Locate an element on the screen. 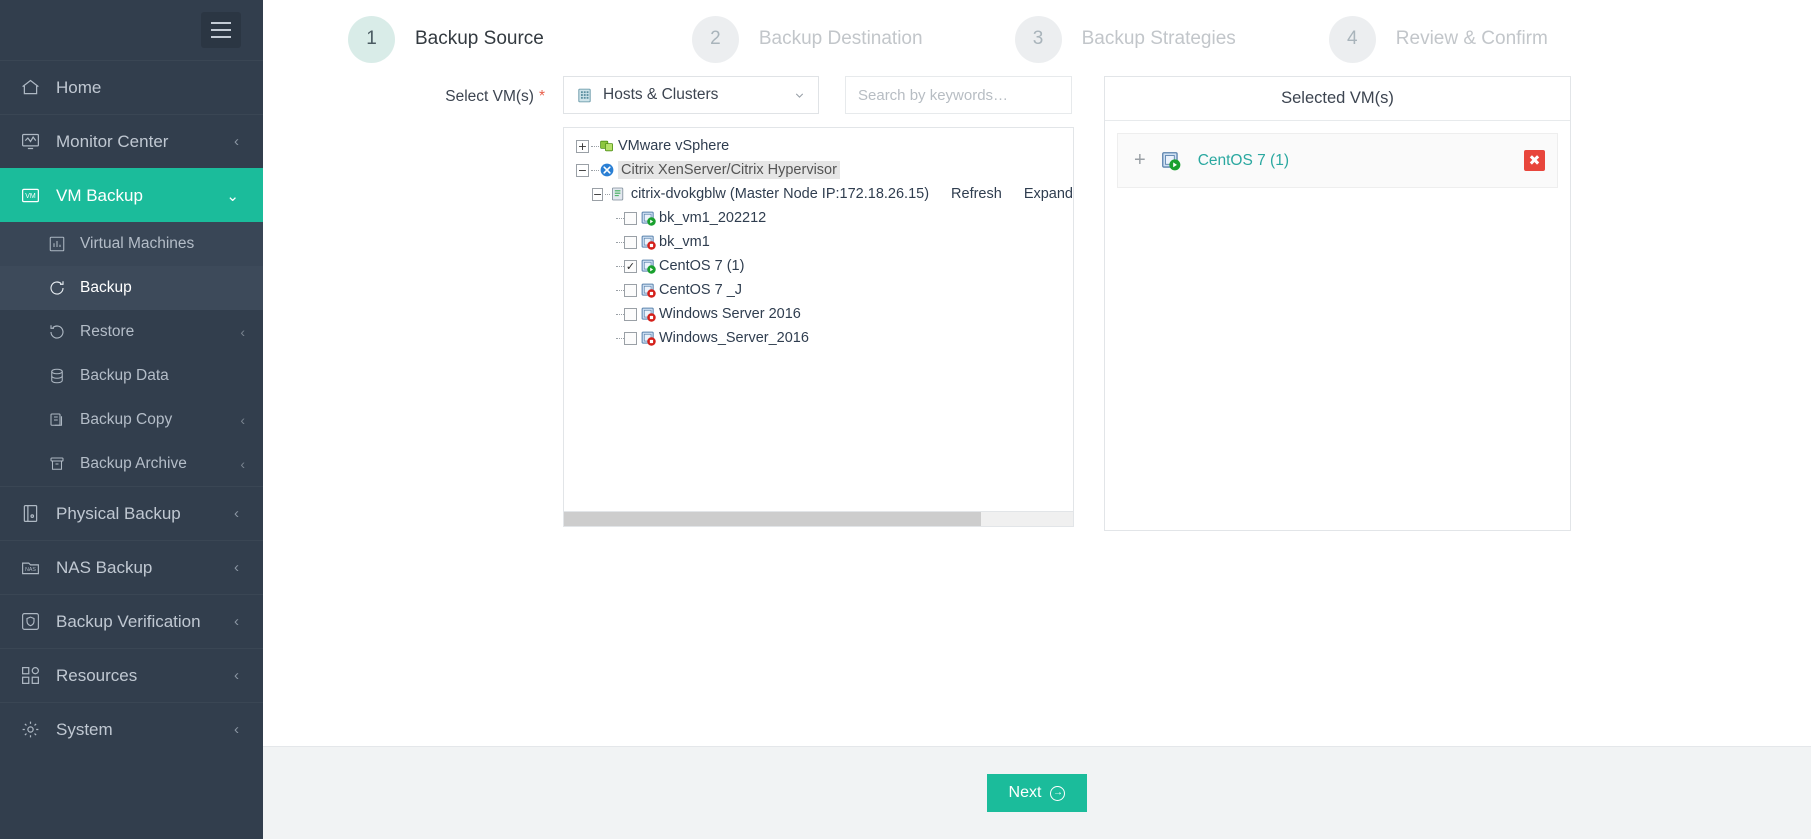 The image size is (1811, 839). sidebar-item-backup-copy: Backup Copy ‹ is located at coordinates (131, 420).